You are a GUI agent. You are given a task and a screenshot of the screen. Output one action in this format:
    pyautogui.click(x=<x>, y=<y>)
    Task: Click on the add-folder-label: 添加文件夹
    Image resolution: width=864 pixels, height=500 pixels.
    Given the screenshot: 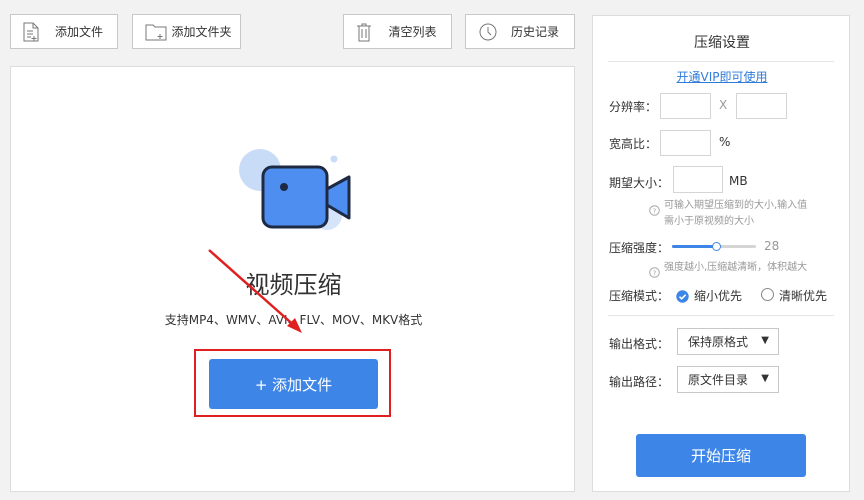 What is the action you would take?
    pyautogui.click(x=201, y=32)
    